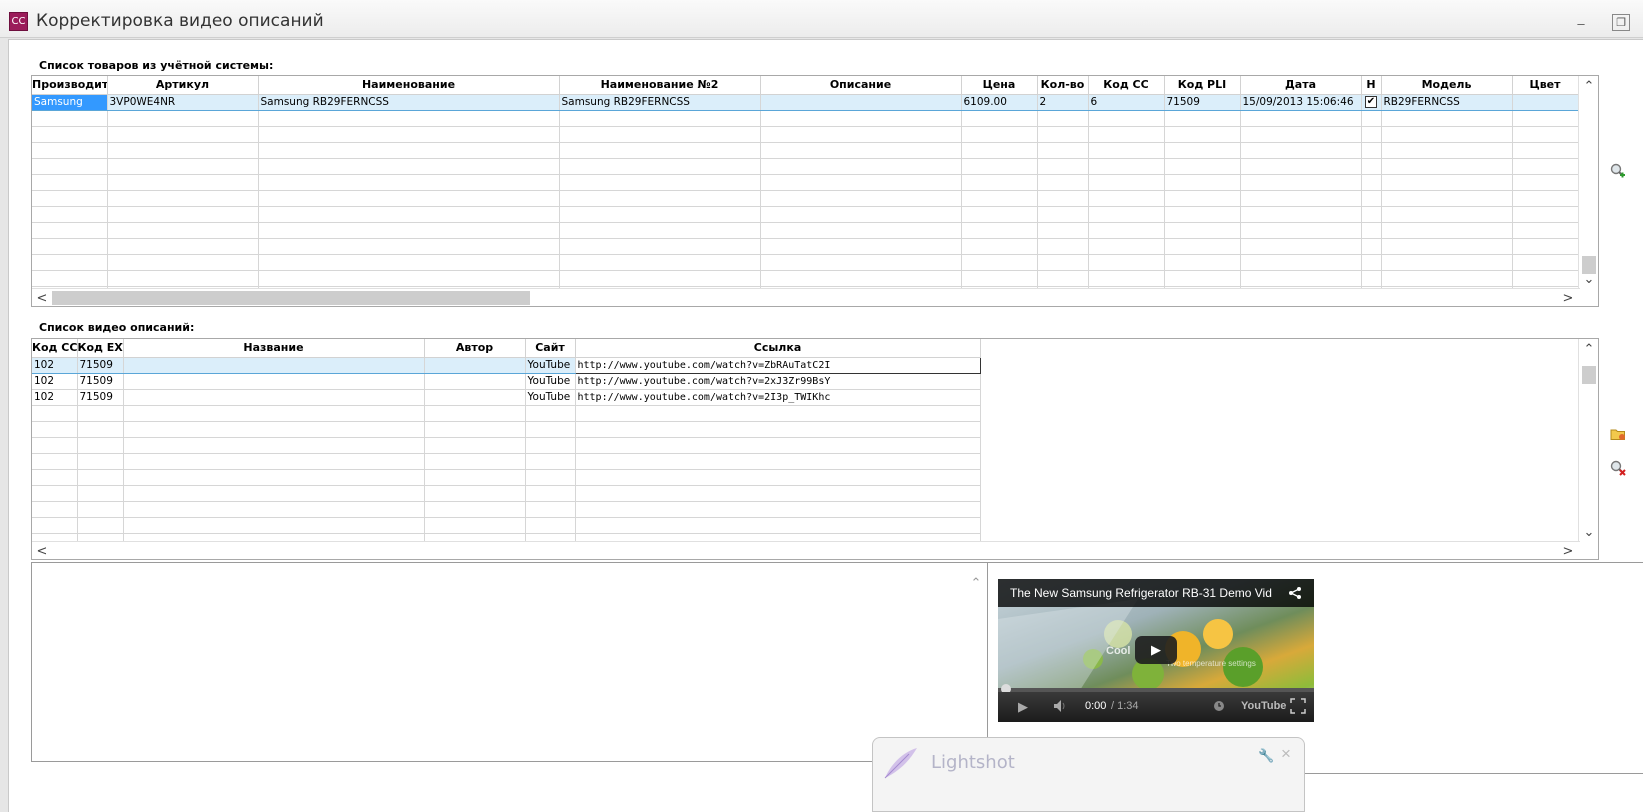 The image size is (1643, 812). Describe the element at coordinates (274, 348) in the screenshot. I see `videos-column-header: Название` at that location.